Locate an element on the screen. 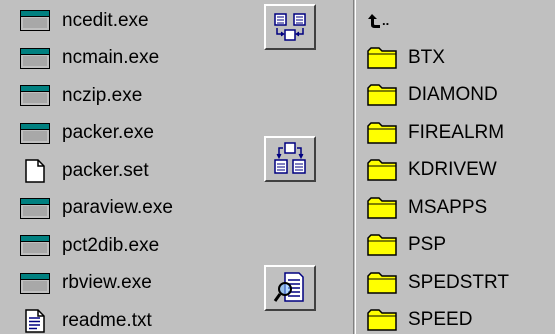  file-name: packer.exe is located at coordinates (108, 133).